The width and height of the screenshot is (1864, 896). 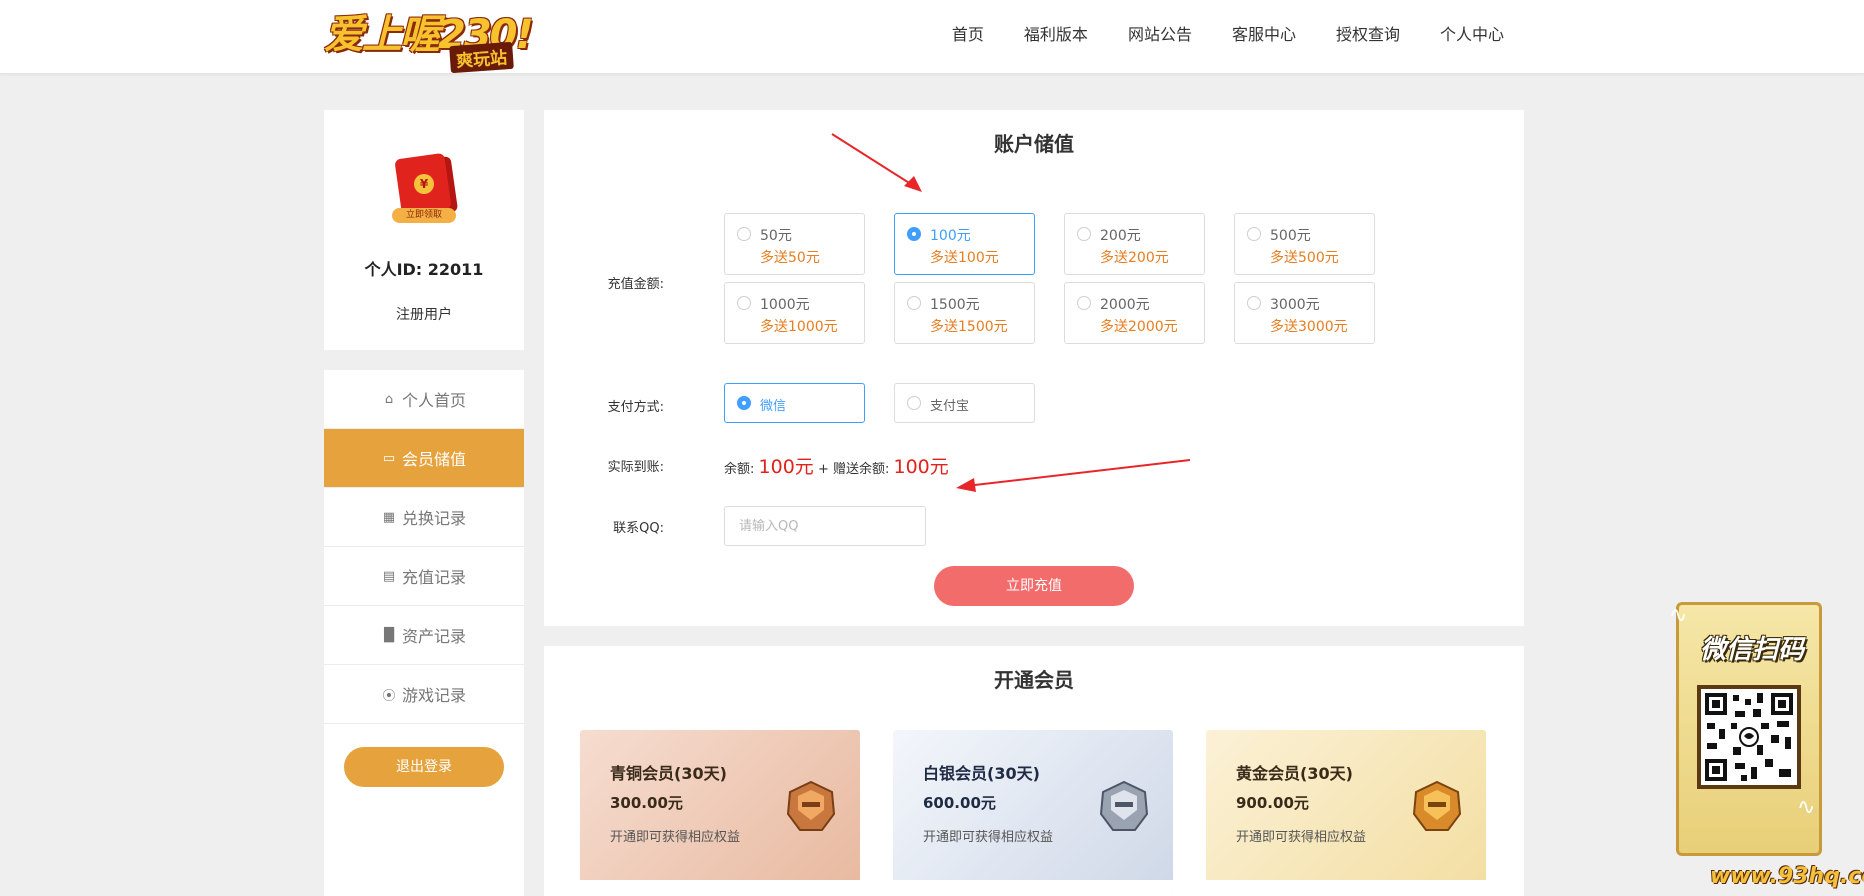 I want to click on member-price: 300.00元, so click(x=646, y=803).